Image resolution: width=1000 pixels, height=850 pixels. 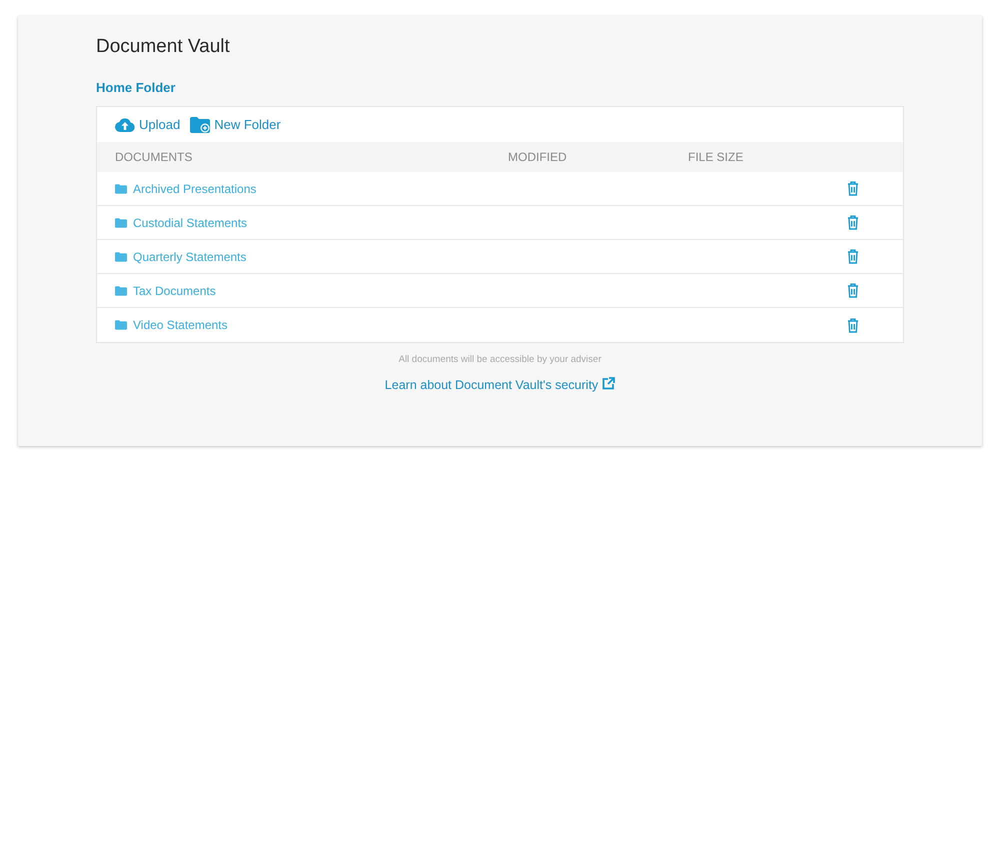 What do you see at coordinates (190, 223) in the screenshot?
I see `folder-link: Custodial Statements` at bounding box center [190, 223].